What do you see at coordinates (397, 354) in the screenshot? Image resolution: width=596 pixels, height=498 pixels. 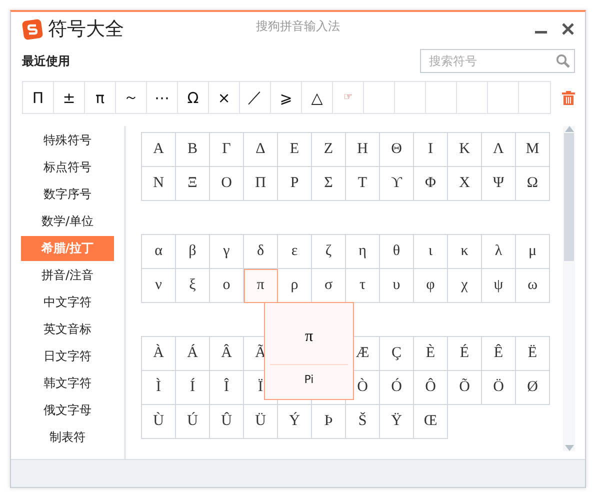 I see `symbol-cell: Ç` at bounding box center [397, 354].